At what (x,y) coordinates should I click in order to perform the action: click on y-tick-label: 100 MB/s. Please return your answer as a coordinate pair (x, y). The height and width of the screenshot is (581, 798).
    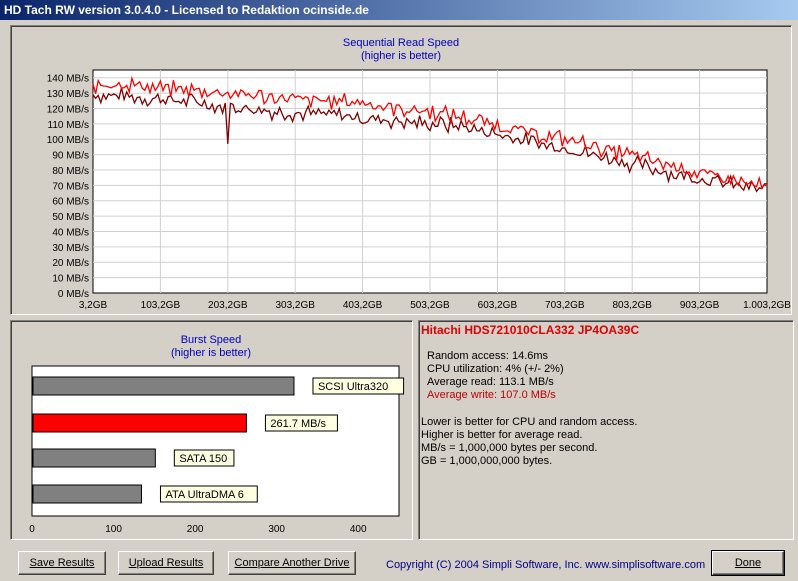
    Looking at the image, I should click on (68, 140).